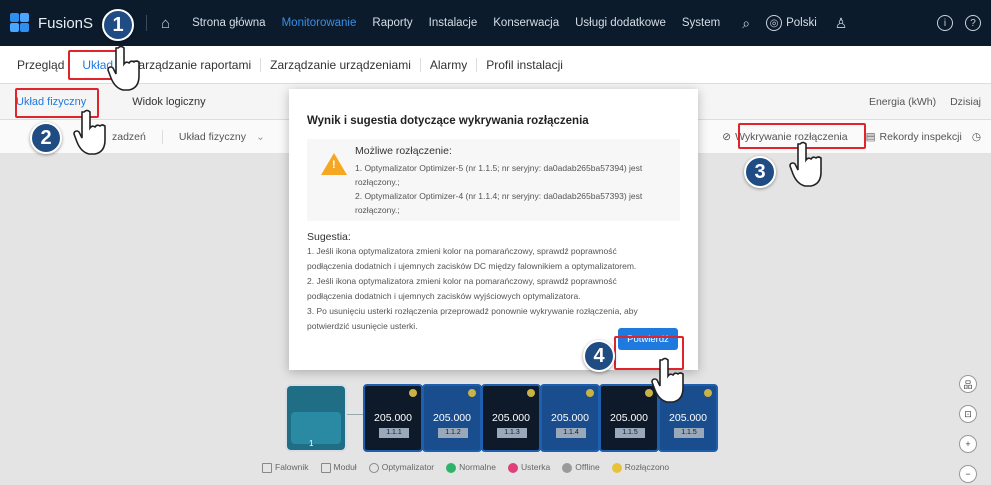 This screenshot has height=485, width=991. Describe the element at coordinates (129, 137) in the screenshot. I see `device-filter: zadzeń` at that location.